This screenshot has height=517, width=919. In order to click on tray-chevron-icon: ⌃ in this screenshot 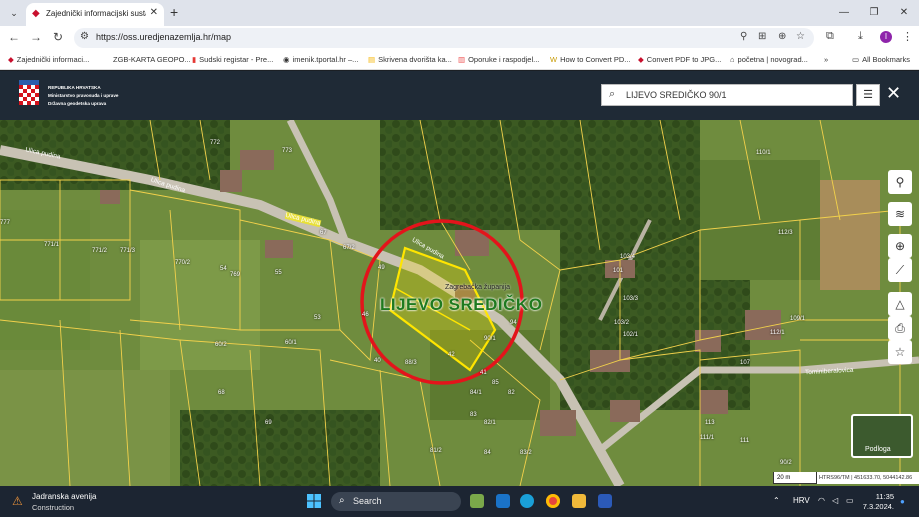, I will do `click(776, 500)`.